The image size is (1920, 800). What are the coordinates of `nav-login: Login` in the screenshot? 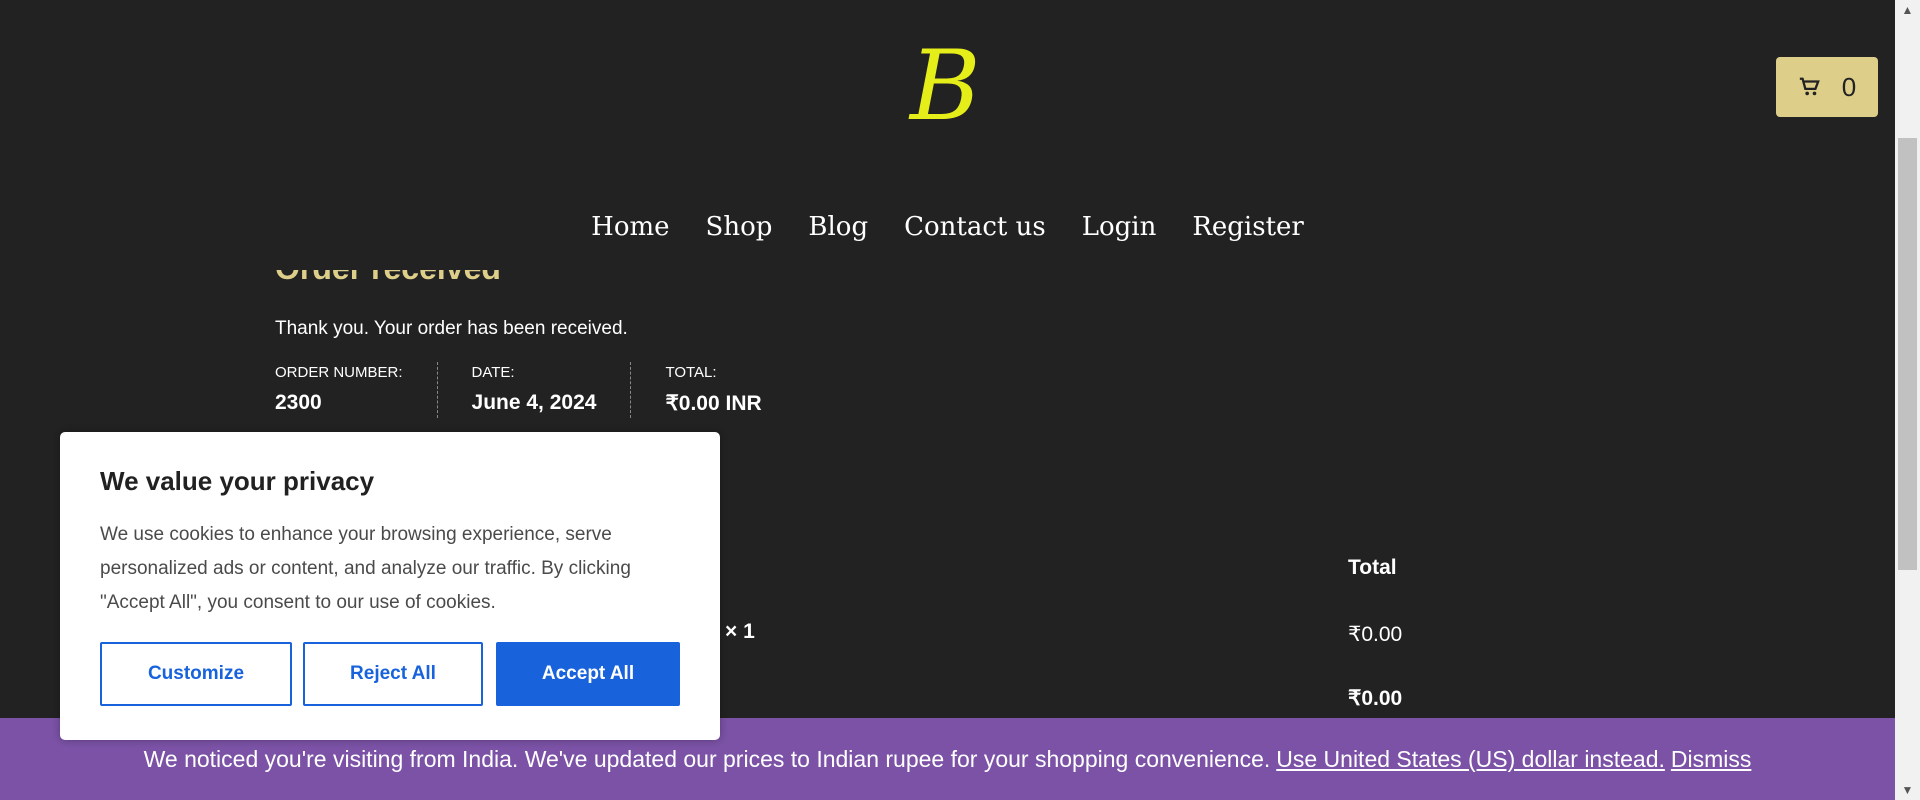 It's located at (1119, 227).